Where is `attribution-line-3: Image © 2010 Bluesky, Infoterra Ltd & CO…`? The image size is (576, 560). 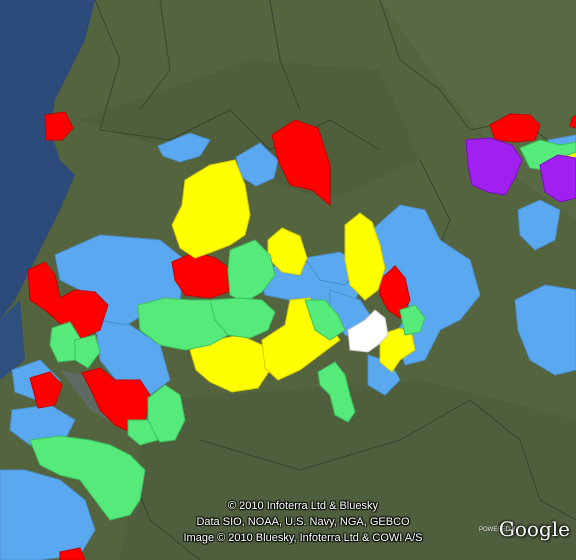
attribution-line-3: Image © 2010 Bluesky, Infoterra Ltd & CO… is located at coordinates (303, 538).